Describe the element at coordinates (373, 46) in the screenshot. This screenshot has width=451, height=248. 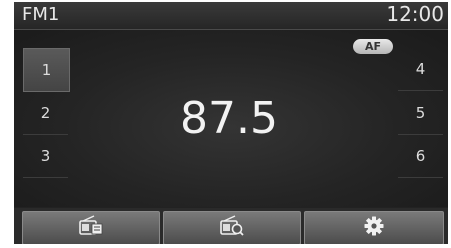
I see `af-badge: AF` at that location.